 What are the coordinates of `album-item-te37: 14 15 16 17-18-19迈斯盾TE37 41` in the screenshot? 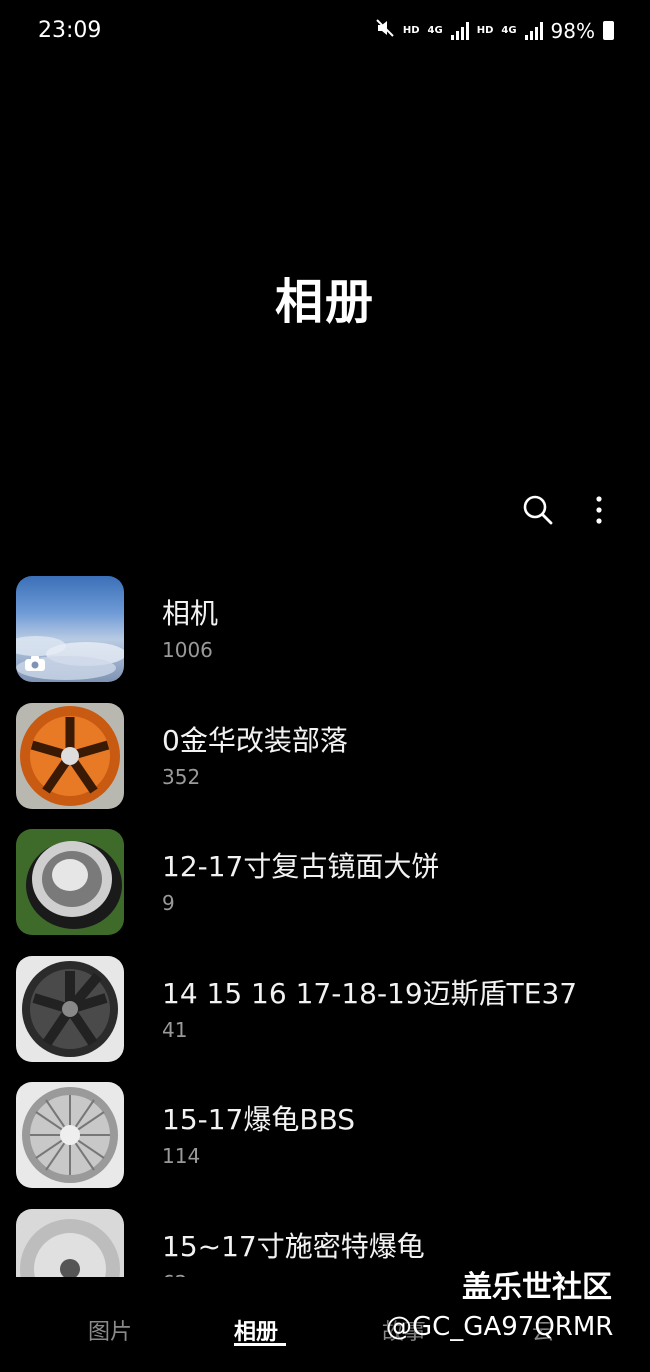 It's located at (325, 1009).